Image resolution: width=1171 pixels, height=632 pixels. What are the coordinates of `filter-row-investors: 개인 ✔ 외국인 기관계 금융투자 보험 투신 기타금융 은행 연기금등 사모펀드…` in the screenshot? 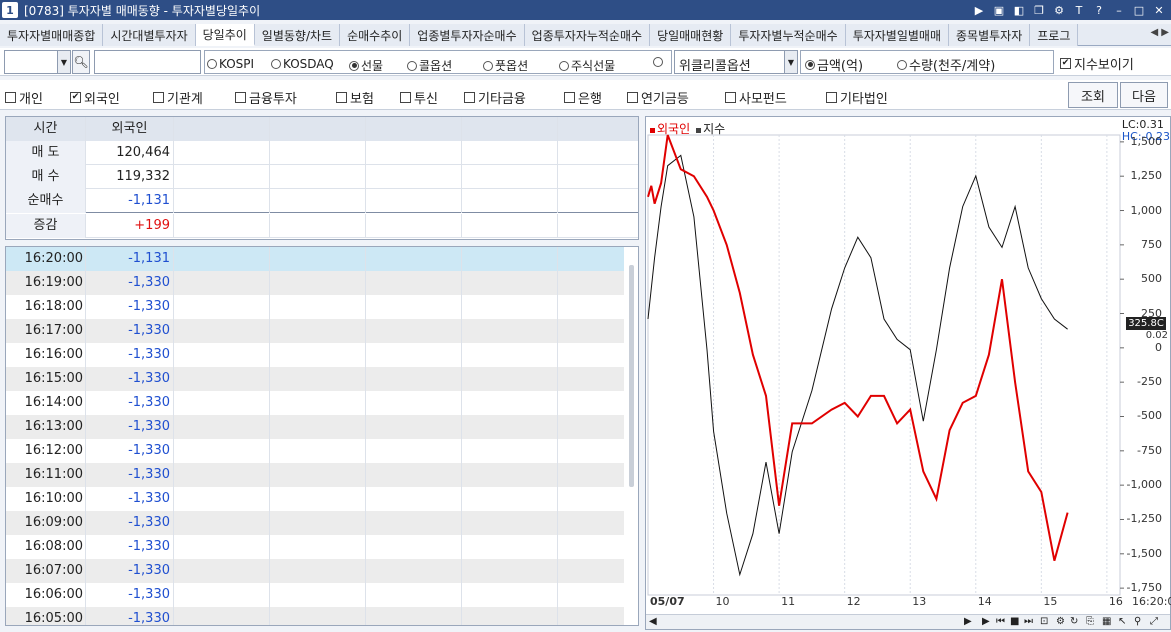 It's located at (585, 95).